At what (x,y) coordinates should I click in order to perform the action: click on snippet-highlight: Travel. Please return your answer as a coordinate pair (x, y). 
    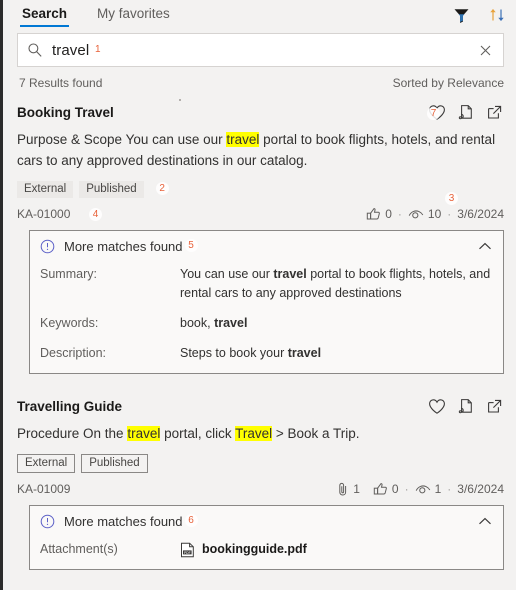
    Looking at the image, I should click on (254, 433).